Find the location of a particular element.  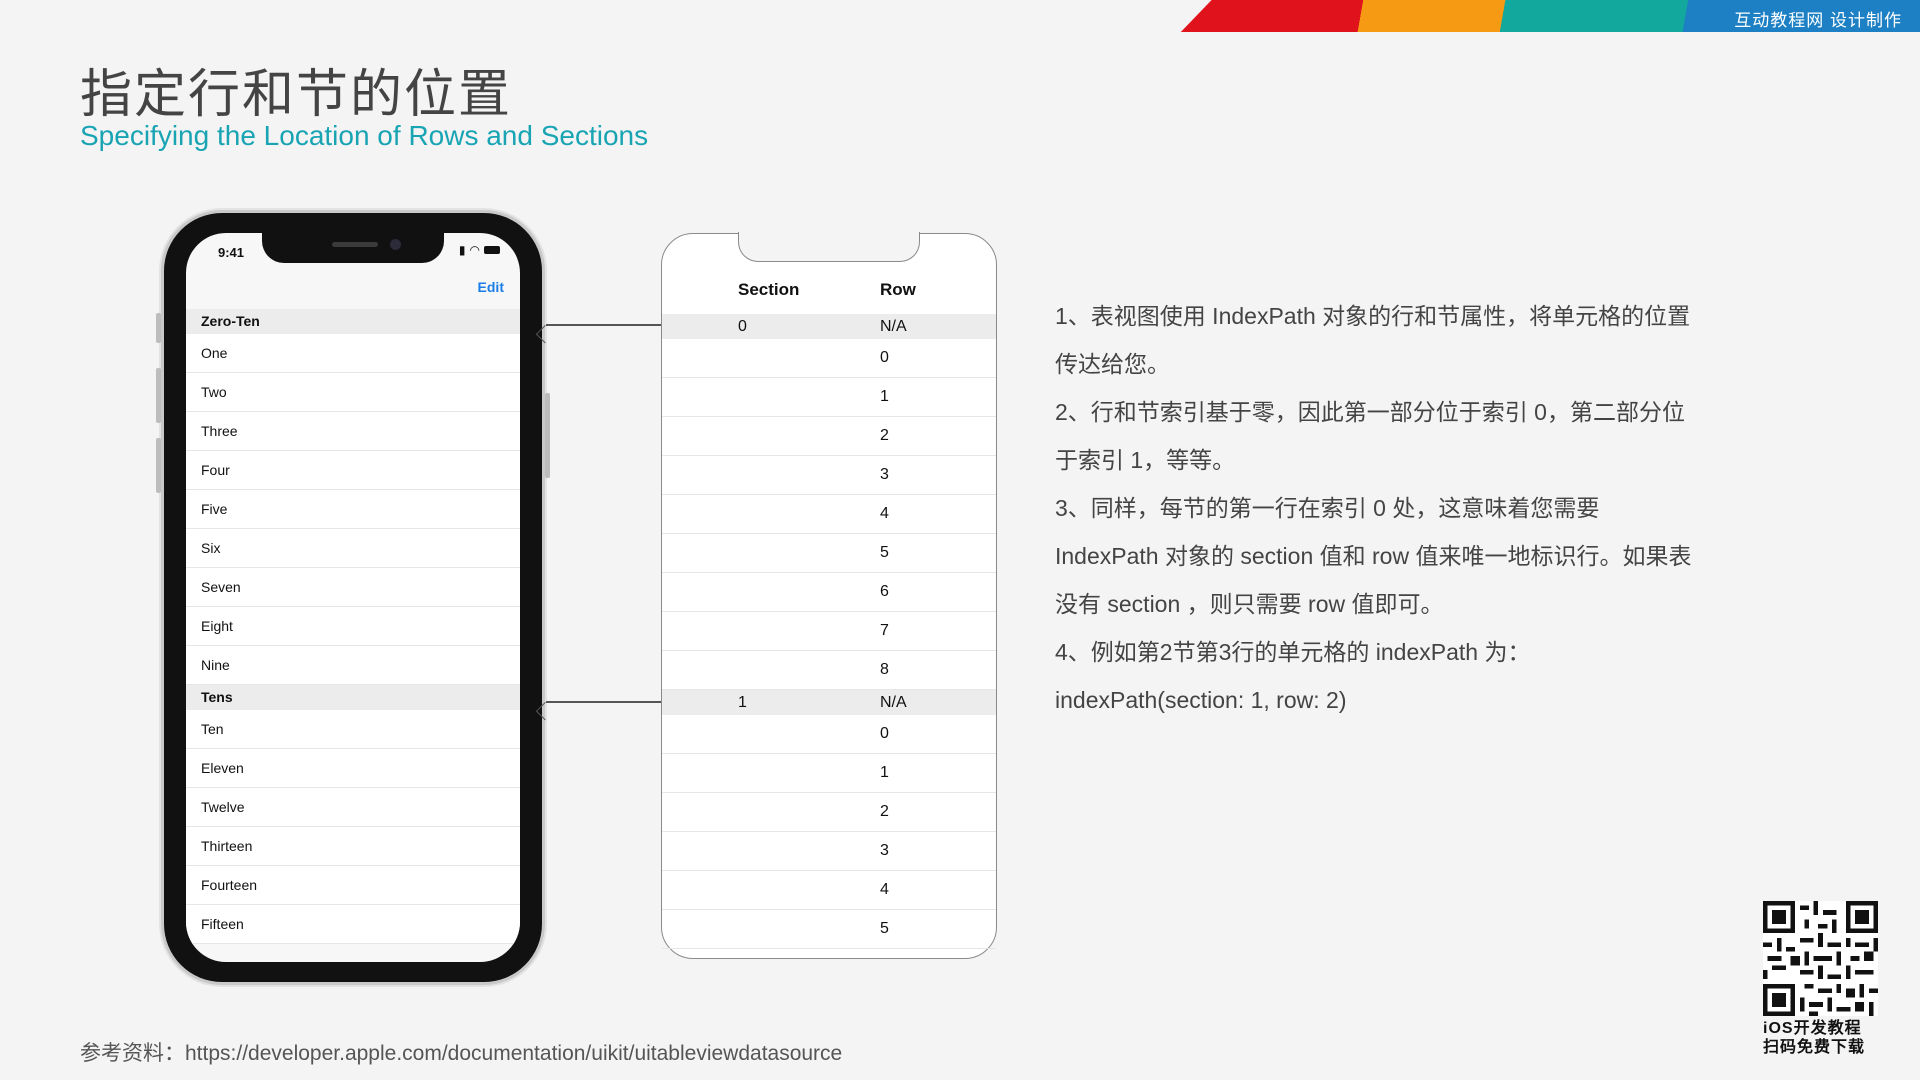

table-cell: Twelve is located at coordinates (353, 807).